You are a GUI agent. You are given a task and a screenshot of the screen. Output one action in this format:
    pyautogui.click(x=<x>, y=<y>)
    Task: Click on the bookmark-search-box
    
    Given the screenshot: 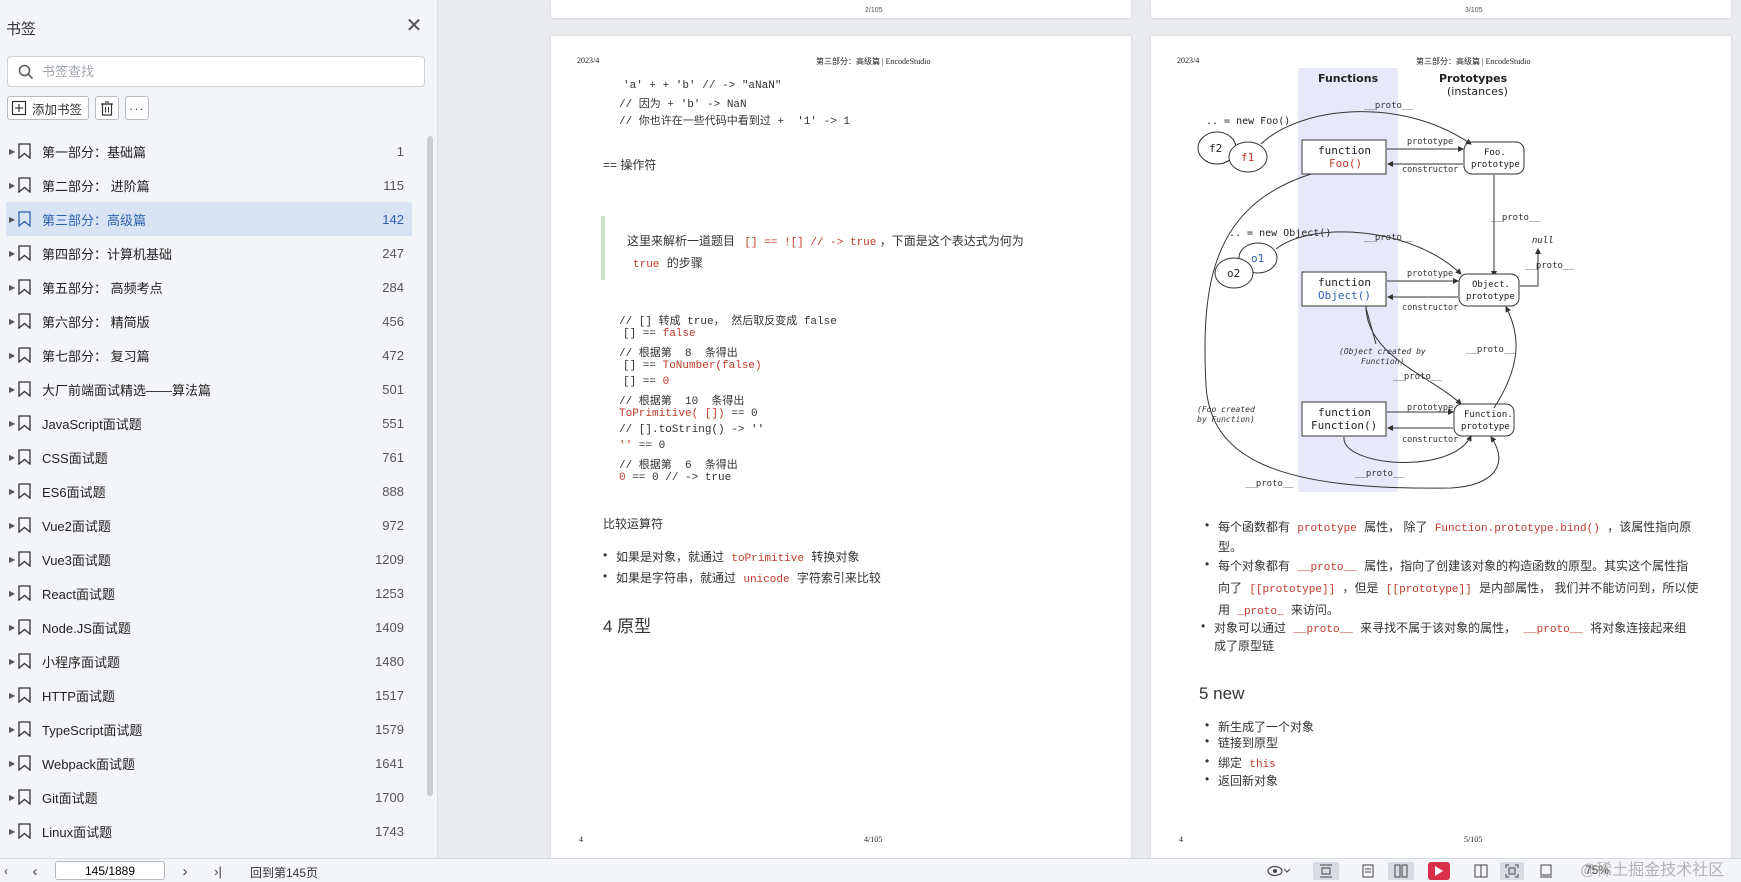 What is the action you would take?
    pyautogui.click(x=216, y=71)
    